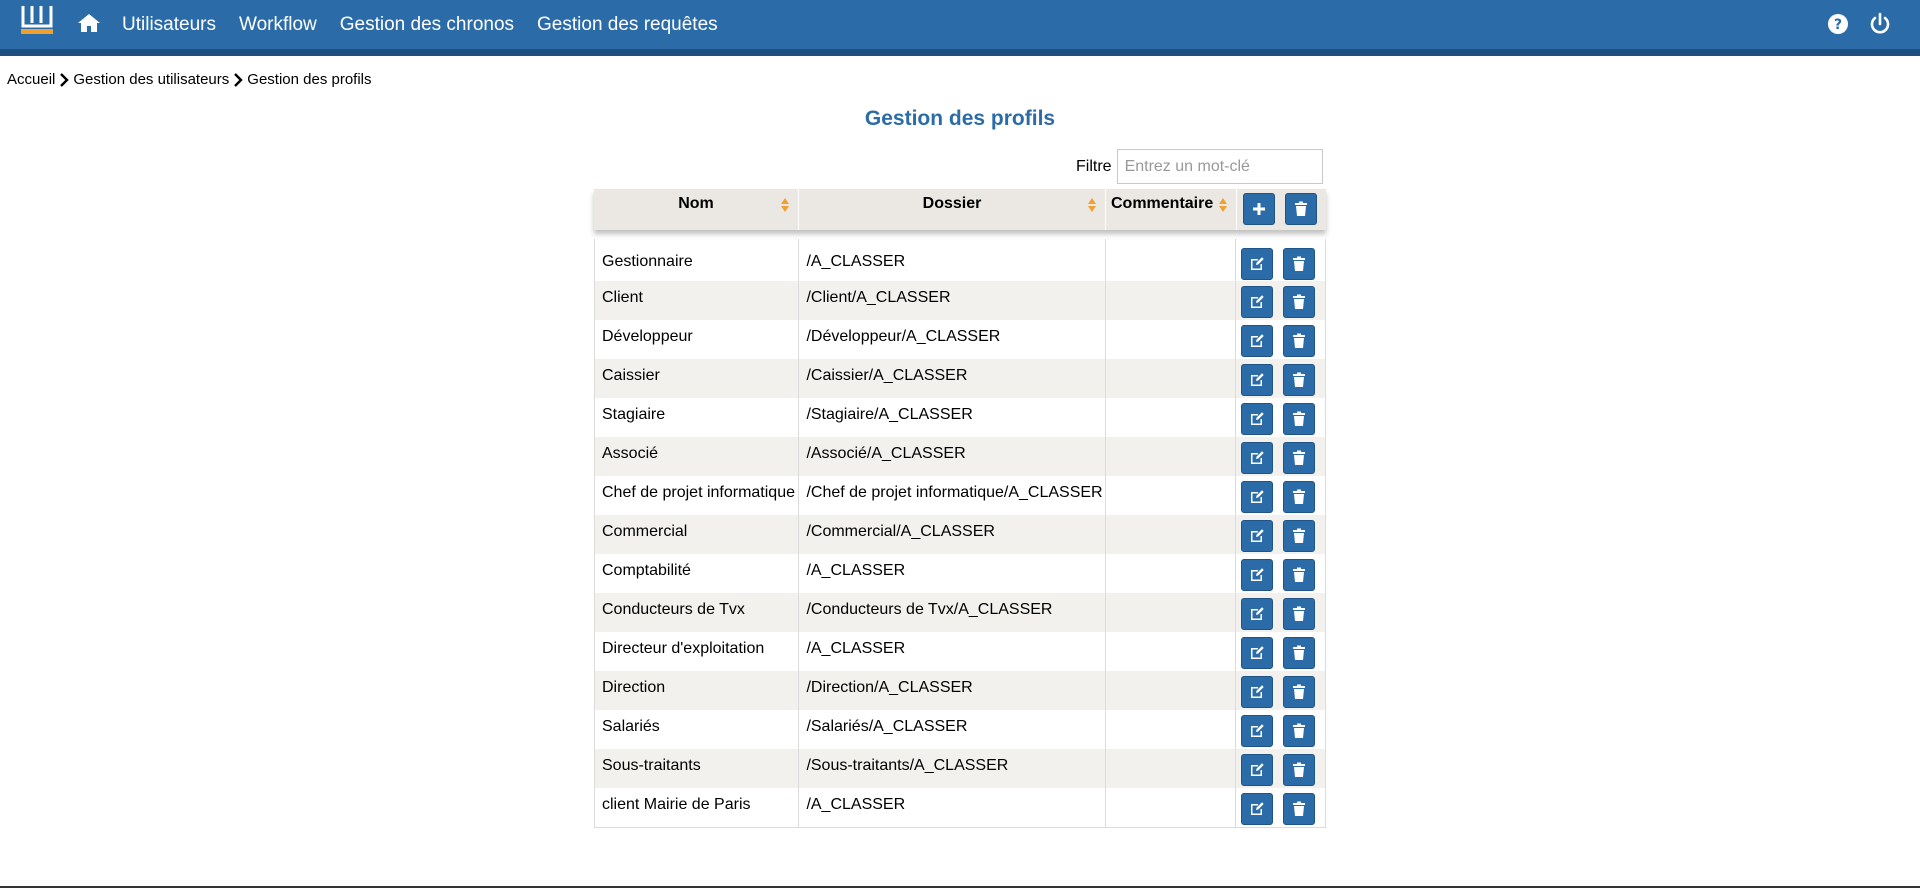  Describe the element at coordinates (169, 25) in the screenshot. I see `nav-link-utilisateurs: Utilisateurs` at that location.